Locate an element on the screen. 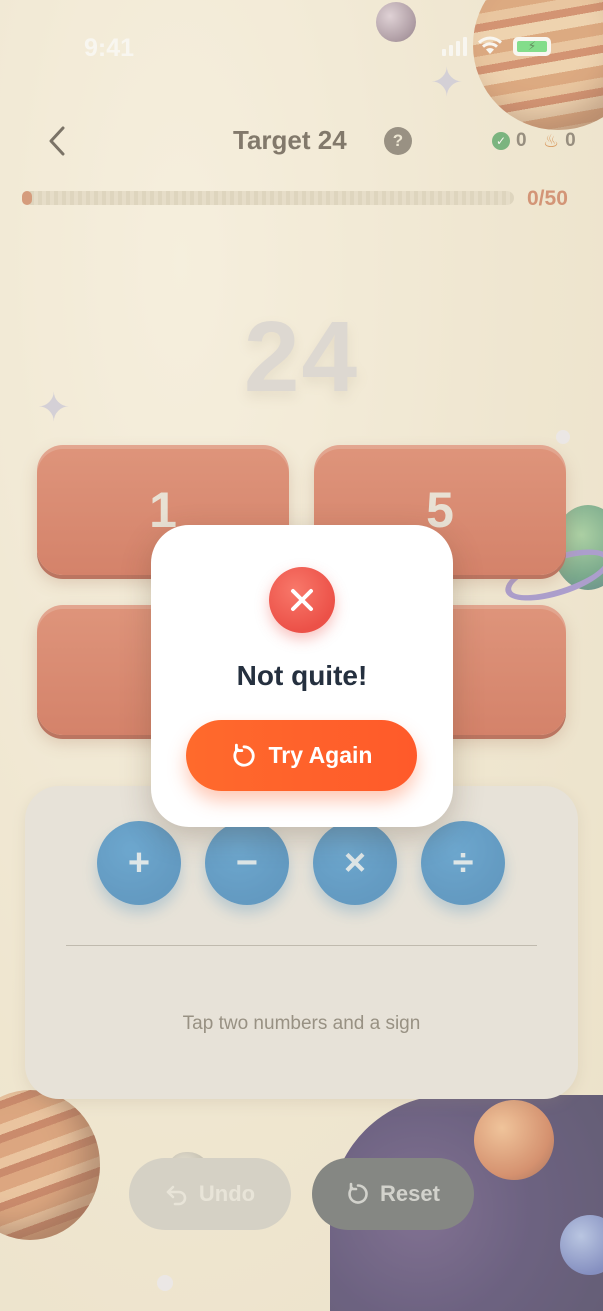 The width and height of the screenshot is (603, 1311). dialog-title: Not quite! is located at coordinates (302, 675).